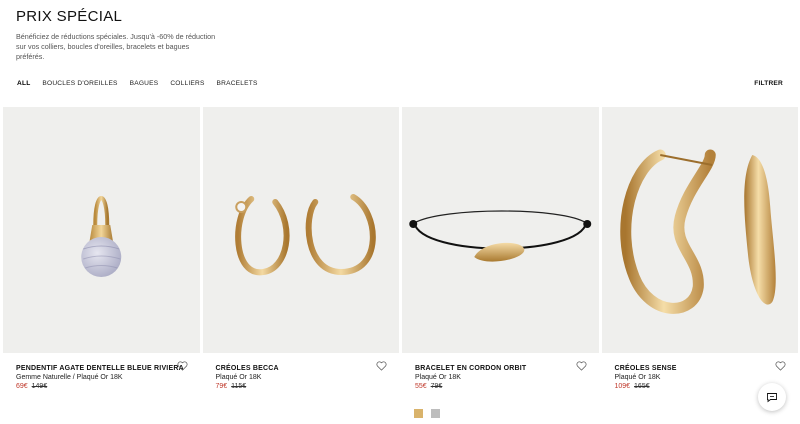  What do you see at coordinates (39, 386) in the screenshot?
I see `original-price: 149€` at bounding box center [39, 386].